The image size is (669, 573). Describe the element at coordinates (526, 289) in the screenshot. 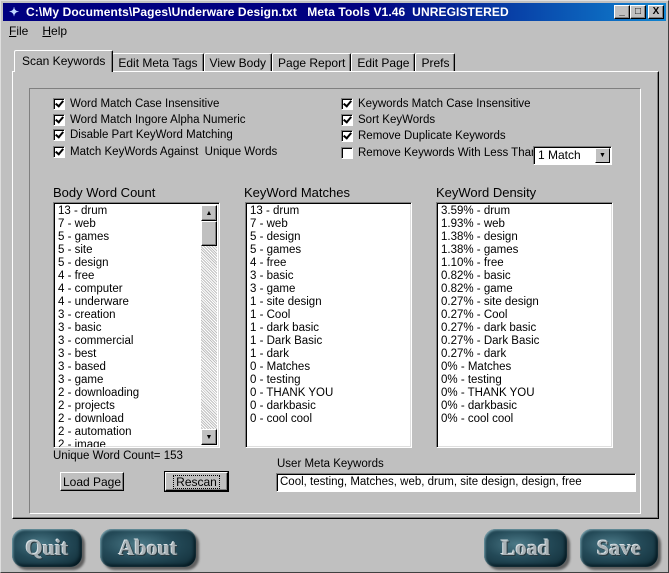

I see `list-item: 0.82% - game` at that location.